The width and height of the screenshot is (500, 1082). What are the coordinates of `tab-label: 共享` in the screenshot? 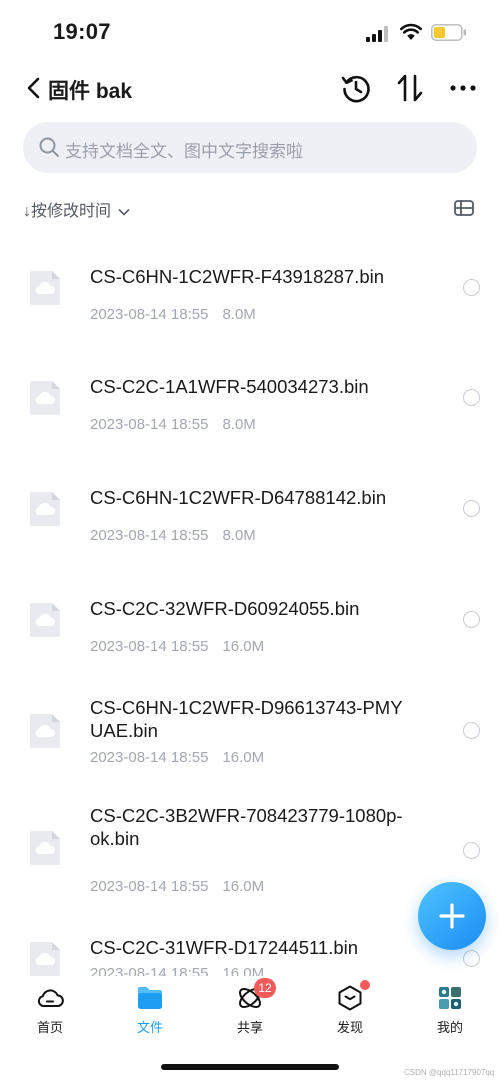 It's located at (249, 1027).